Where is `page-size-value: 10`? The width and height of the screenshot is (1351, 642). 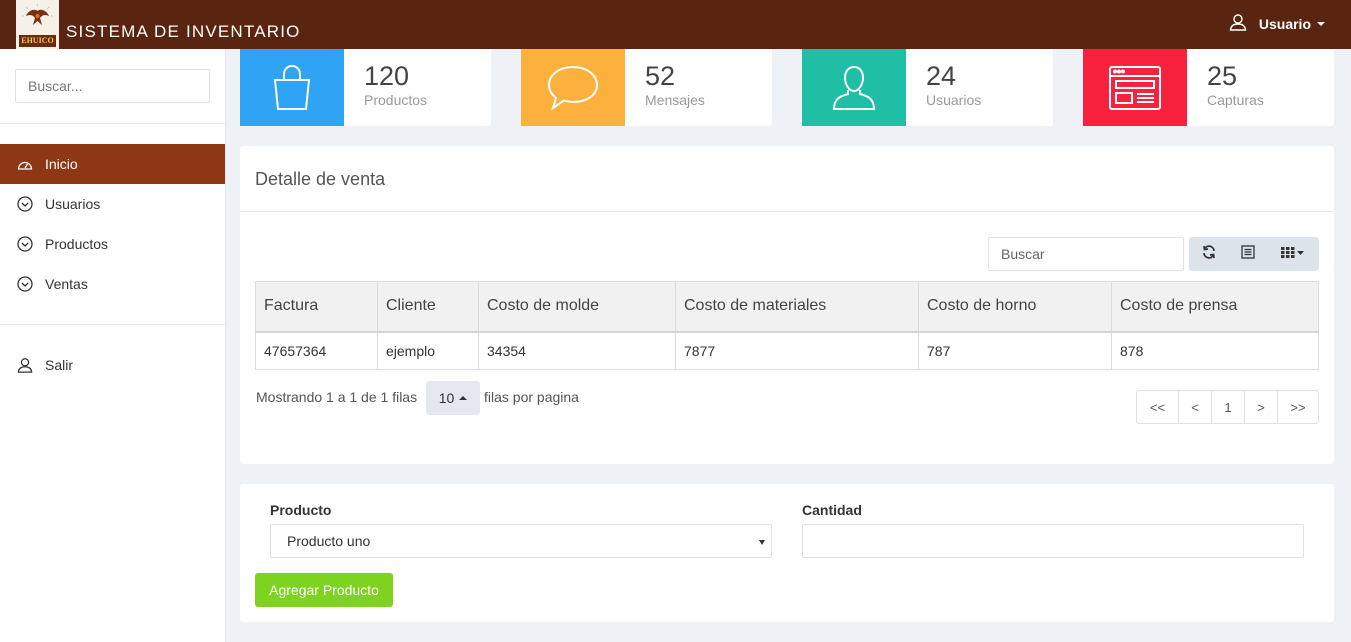
page-size-value: 10 is located at coordinates (446, 398).